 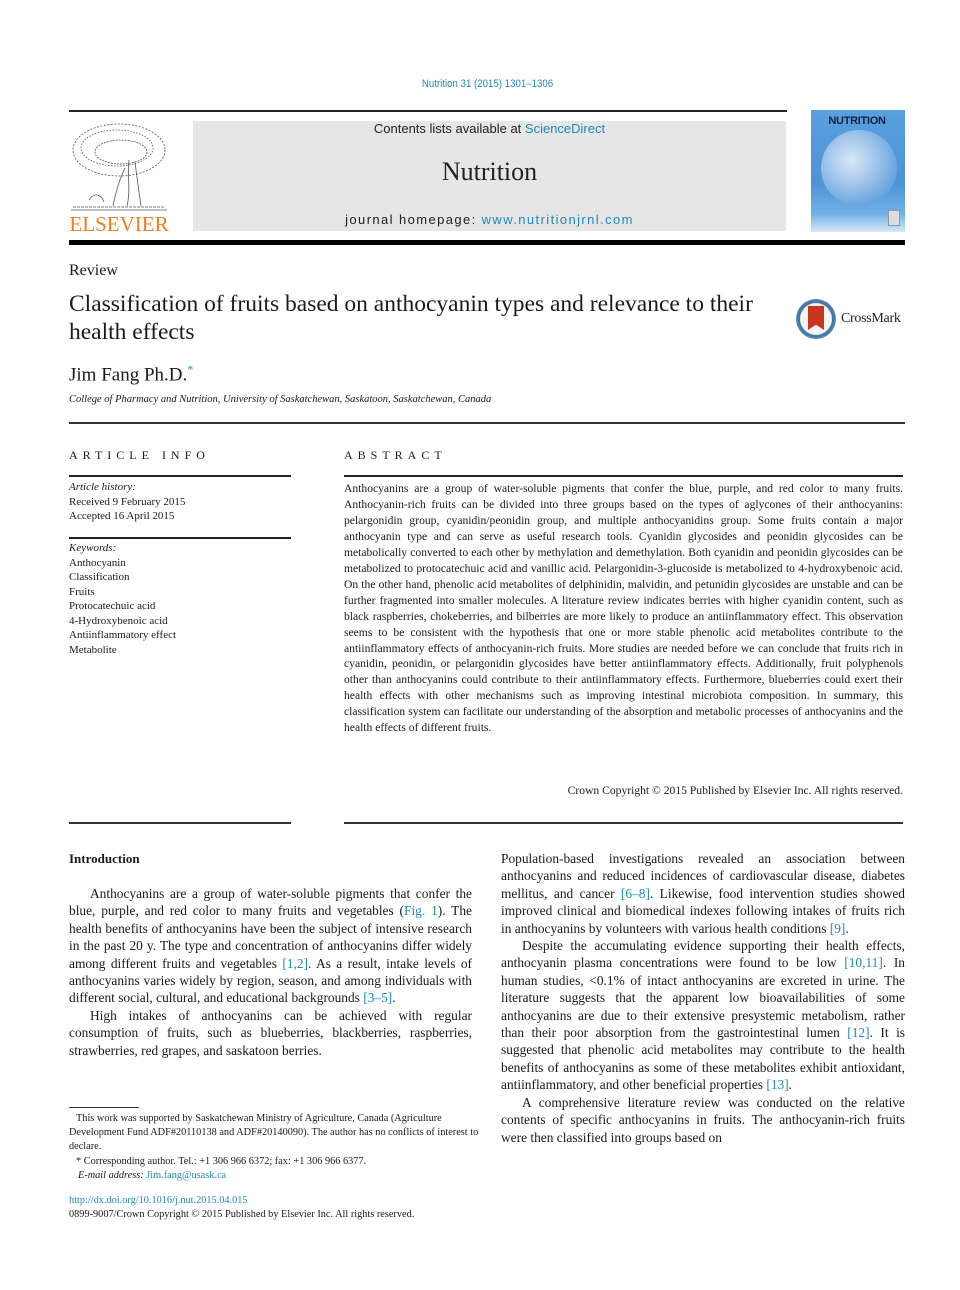 I want to click on journal-homepage: journal homepage: www.nutritionjrnl.com, so click(x=489, y=219).